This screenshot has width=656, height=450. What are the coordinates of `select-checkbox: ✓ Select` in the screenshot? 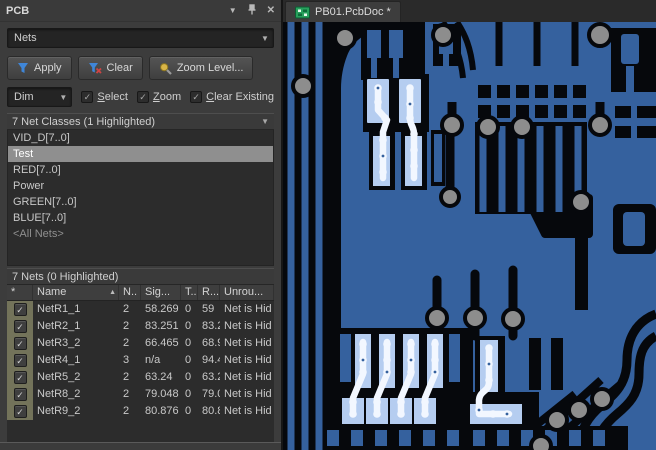 It's located at (104, 97).